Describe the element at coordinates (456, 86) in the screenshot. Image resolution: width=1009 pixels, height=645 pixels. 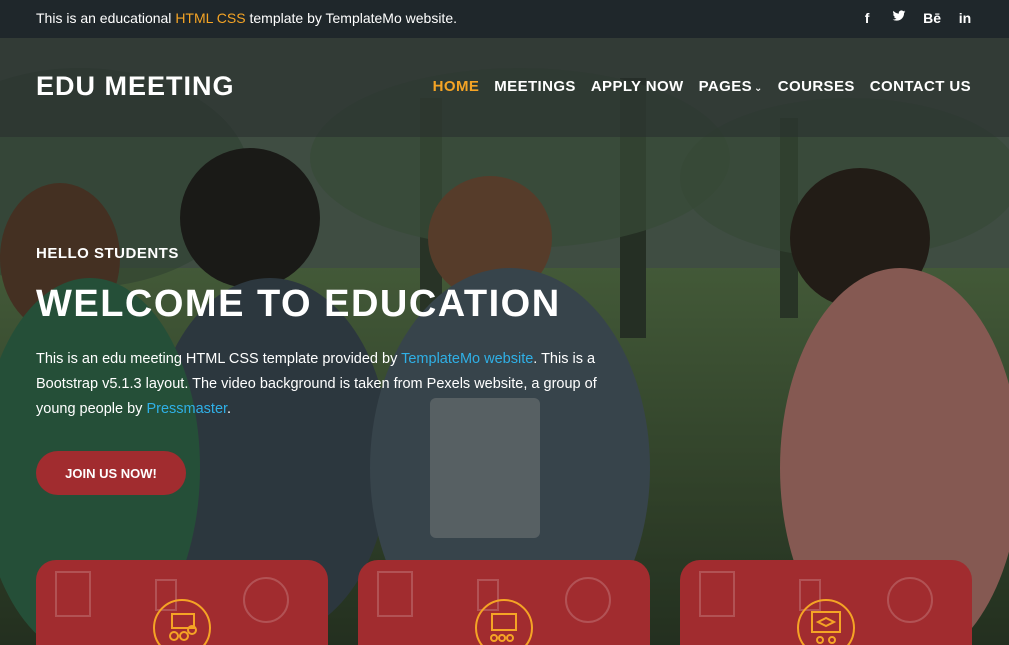
I see `nav-home: HOME` at that location.